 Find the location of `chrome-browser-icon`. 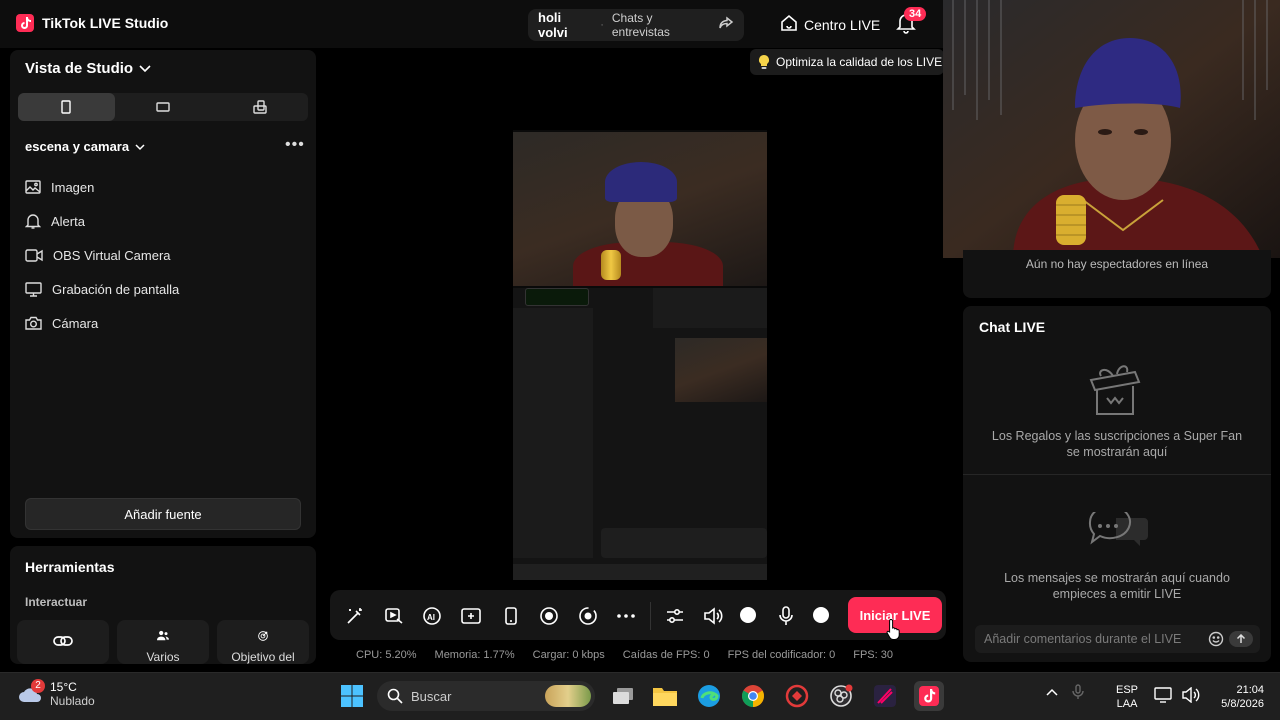

chrome-browser-icon is located at coordinates (753, 696).